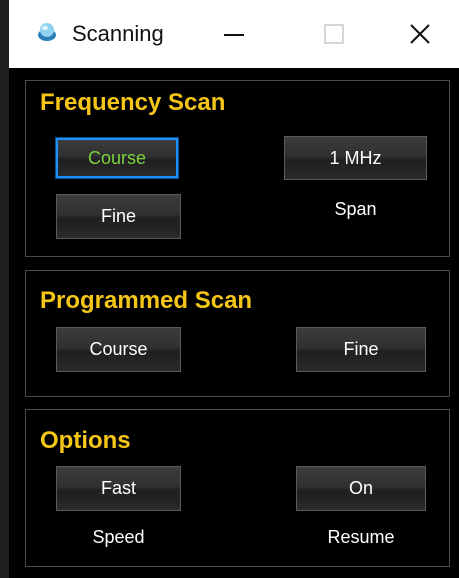 This screenshot has width=459, height=578. I want to click on minimize-icon, so click(234, 35).